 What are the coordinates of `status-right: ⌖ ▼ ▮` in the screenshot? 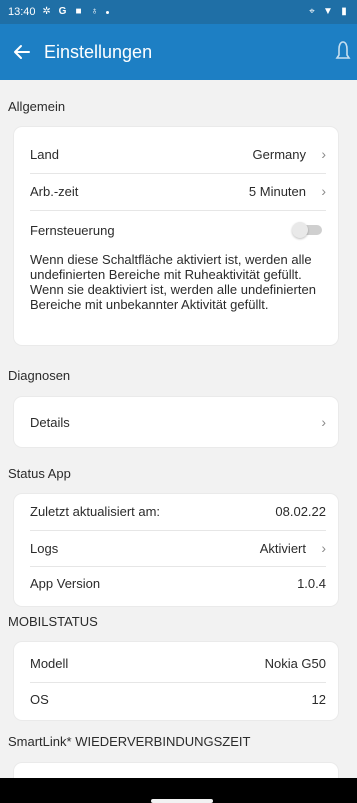 It's located at (328, 12).